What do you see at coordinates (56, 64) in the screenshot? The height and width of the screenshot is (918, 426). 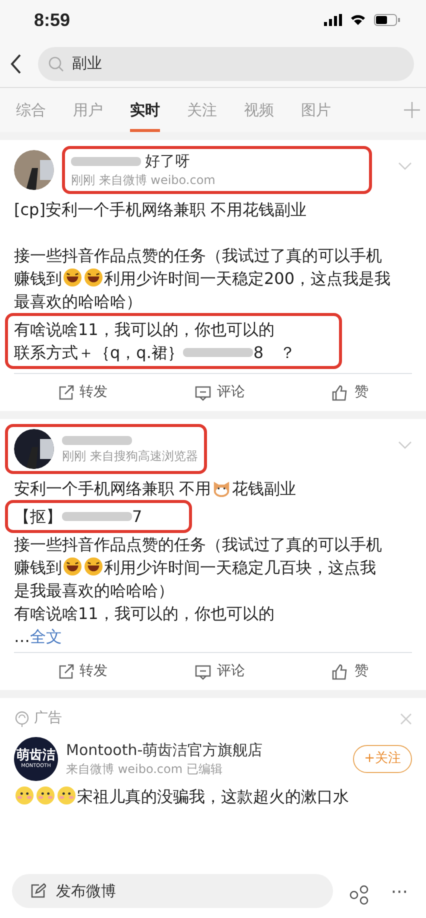 I see `search-icon` at bounding box center [56, 64].